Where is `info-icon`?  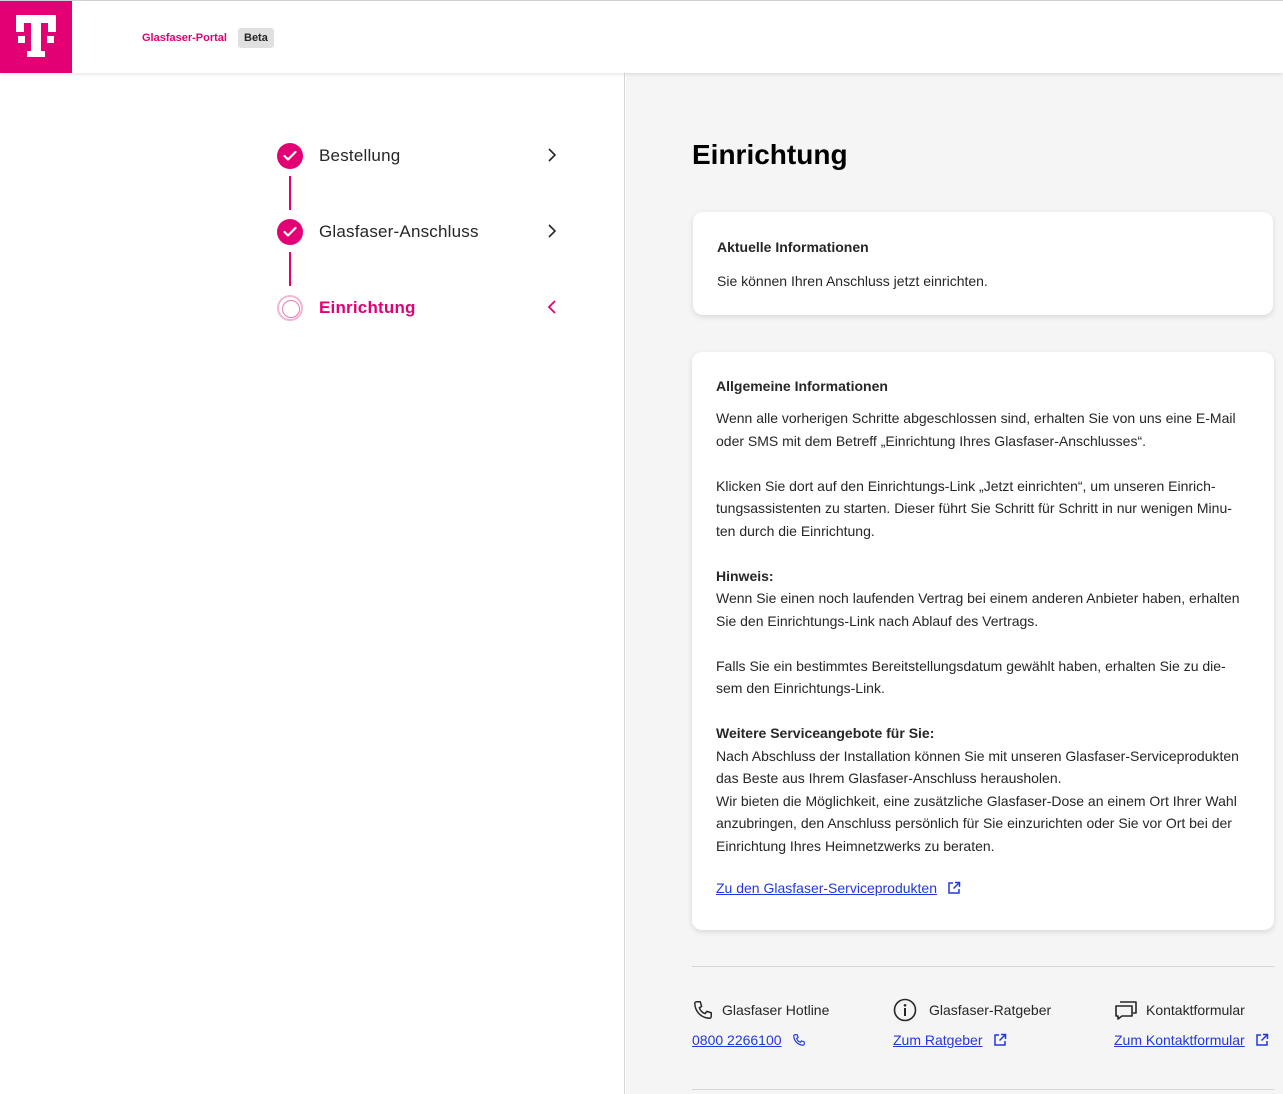 info-icon is located at coordinates (905, 1010).